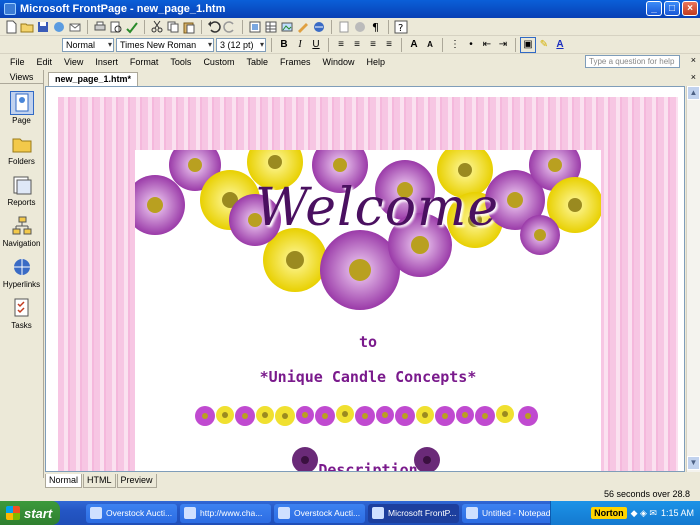  What do you see at coordinates (376, 62) in the screenshot?
I see `menu-help: Help` at bounding box center [376, 62].